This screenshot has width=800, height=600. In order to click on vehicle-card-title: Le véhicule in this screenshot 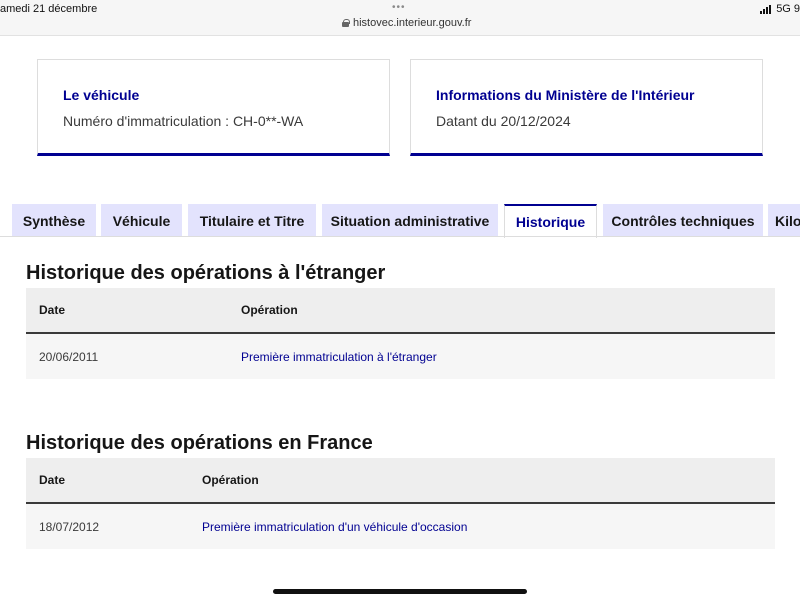, I will do `click(101, 95)`.